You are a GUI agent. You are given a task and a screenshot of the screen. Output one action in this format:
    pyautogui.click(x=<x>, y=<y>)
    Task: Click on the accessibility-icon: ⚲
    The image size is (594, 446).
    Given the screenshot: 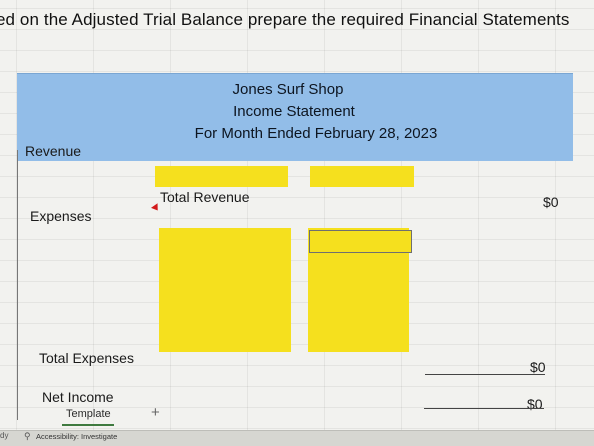 What is the action you would take?
    pyautogui.click(x=27, y=436)
    